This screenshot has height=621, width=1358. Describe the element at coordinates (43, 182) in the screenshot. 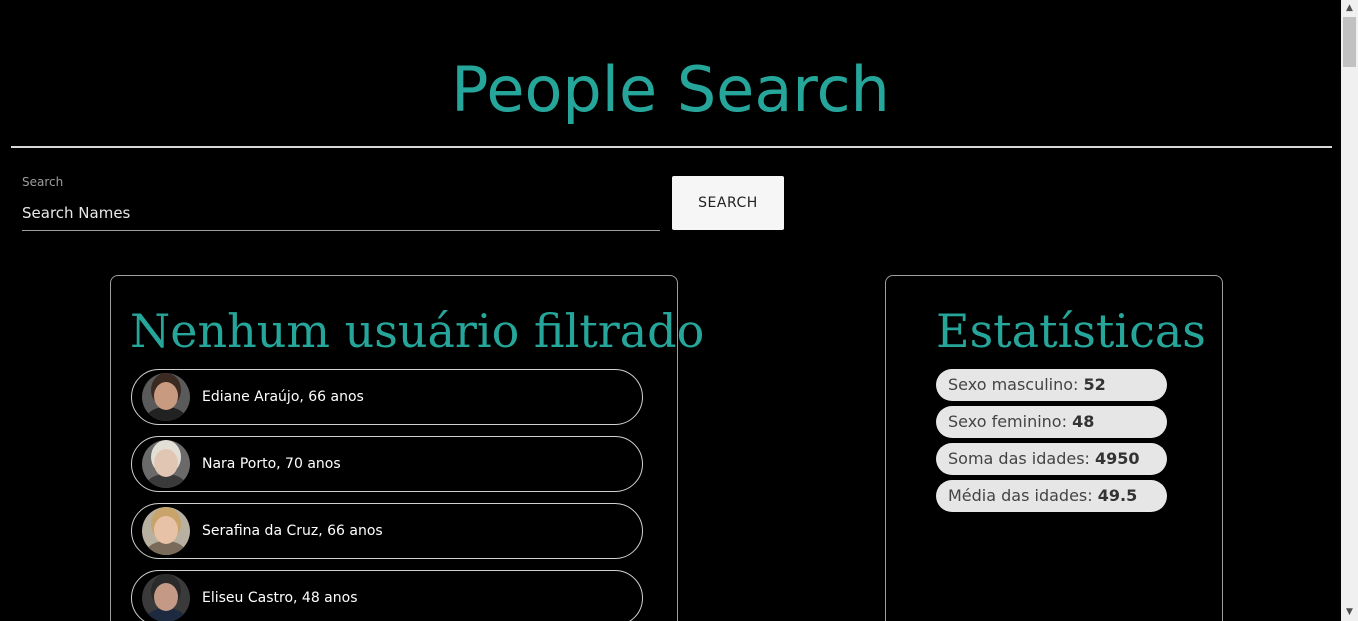

I see `search-label: Search` at that location.